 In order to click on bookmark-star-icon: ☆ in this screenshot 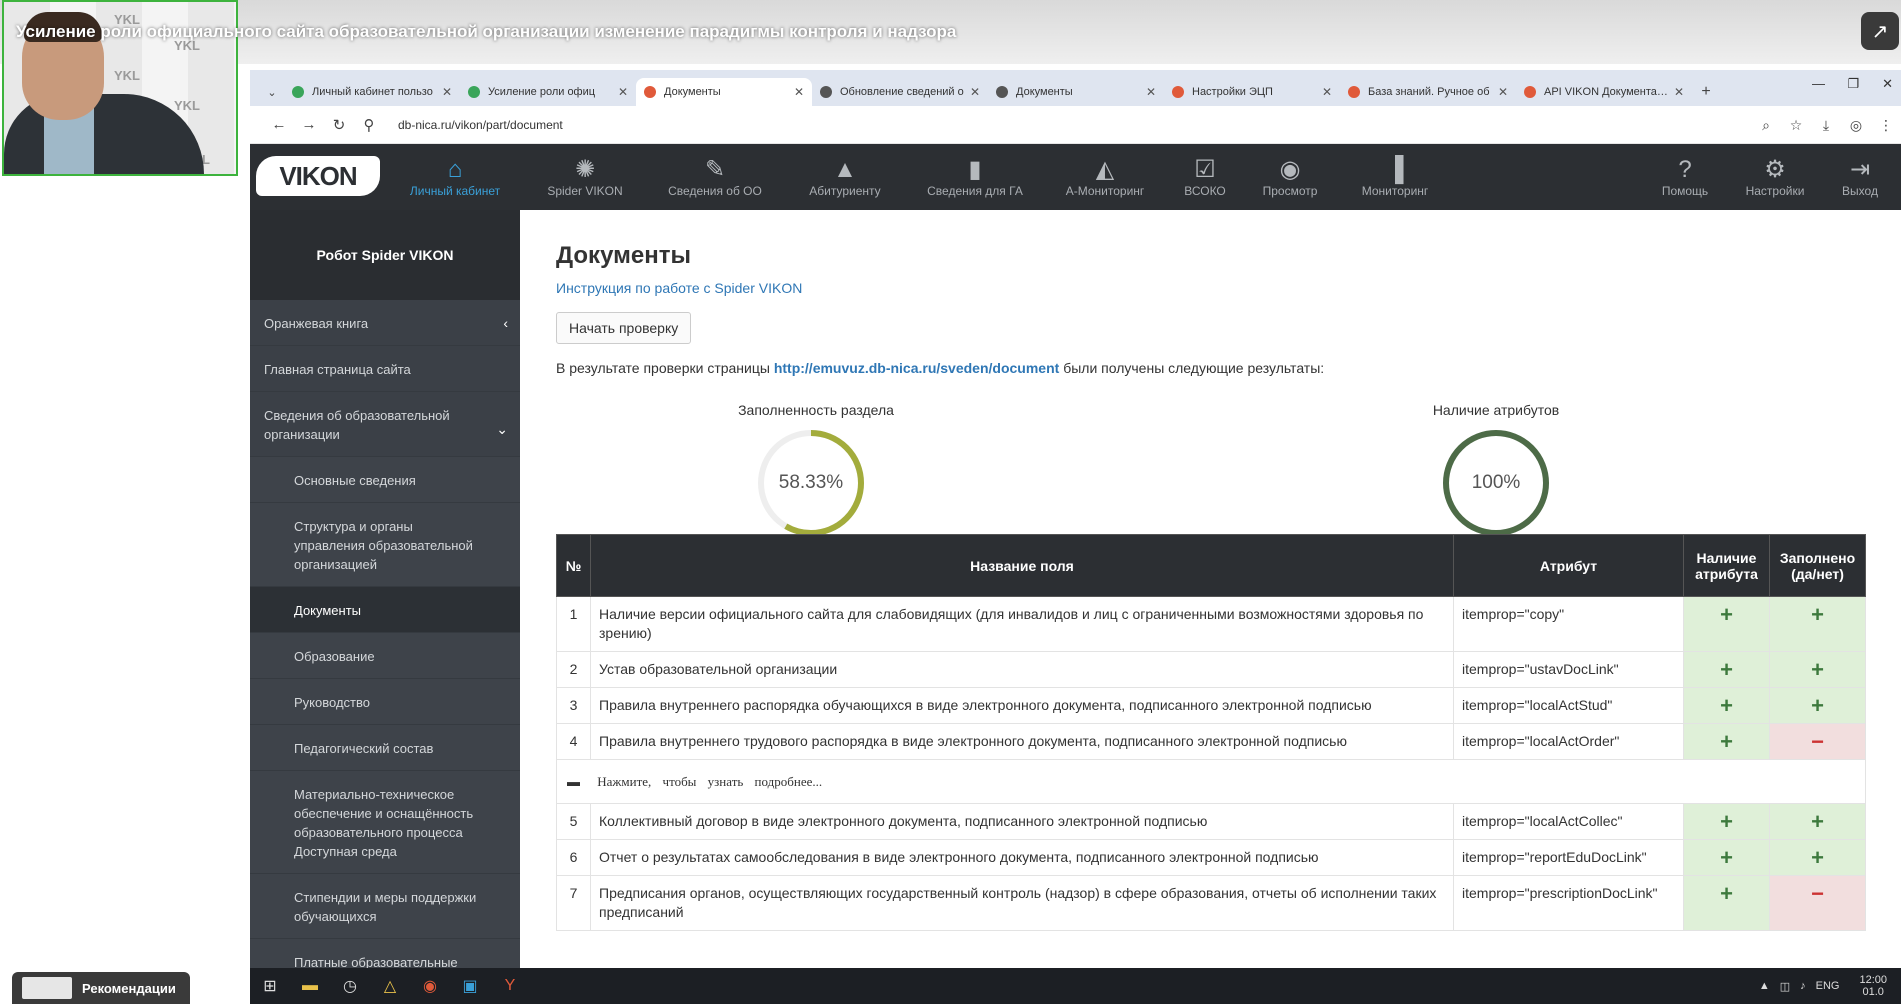, I will do `click(1796, 125)`.